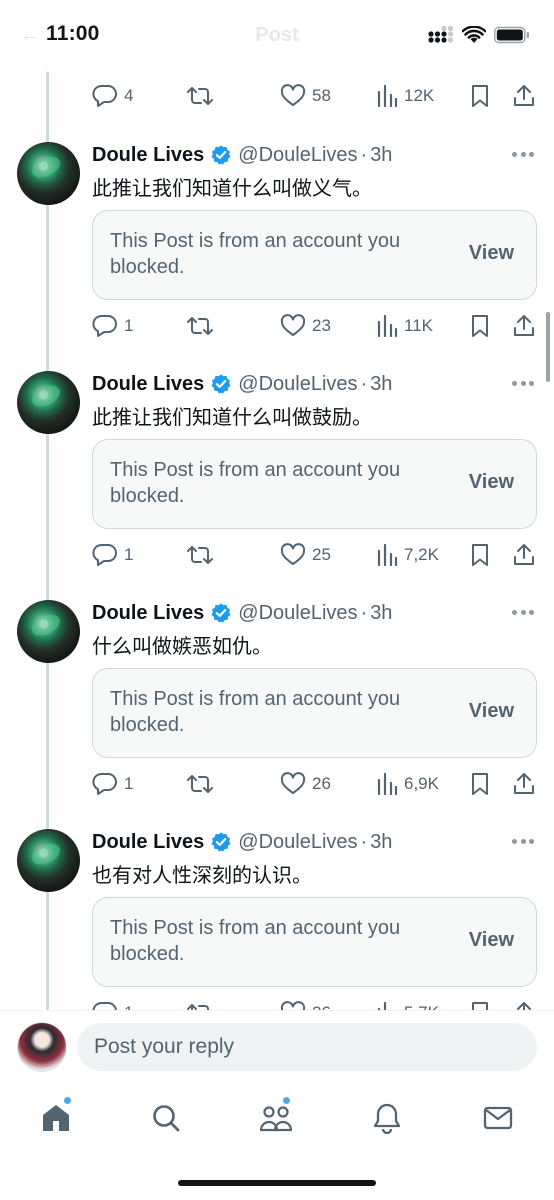 This screenshot has height=1200, width=554. I want to click on heart-icon, so click(293, 95).